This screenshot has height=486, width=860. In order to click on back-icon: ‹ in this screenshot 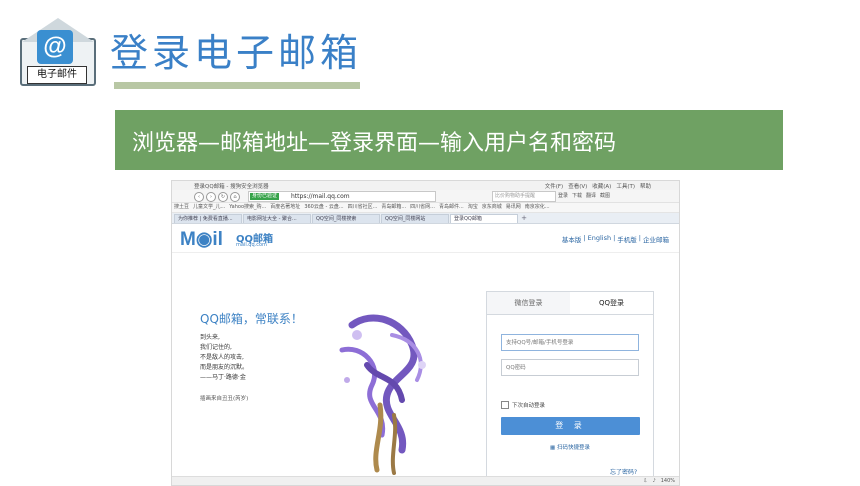, I will do `click(199, 197)`.